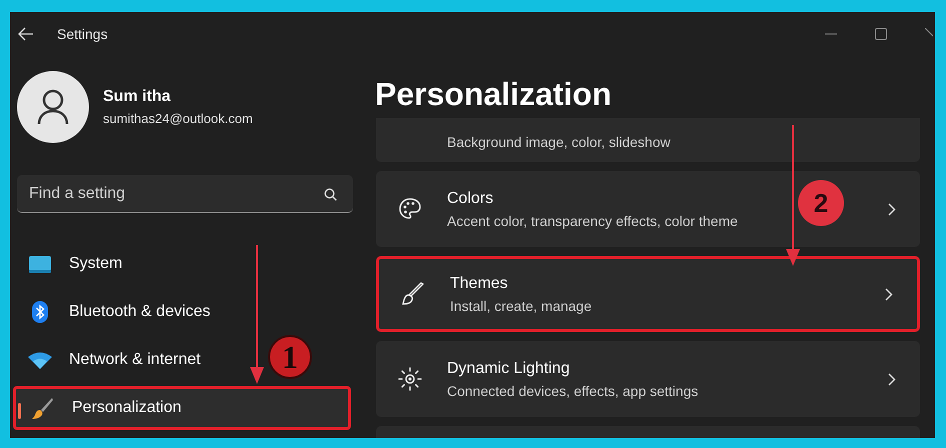 The image size is (946, 448). Describe the element at coordinates (572, 391) in the screenshot. I see `card-subtitle: Connected devices, effects, app settings` at that location.